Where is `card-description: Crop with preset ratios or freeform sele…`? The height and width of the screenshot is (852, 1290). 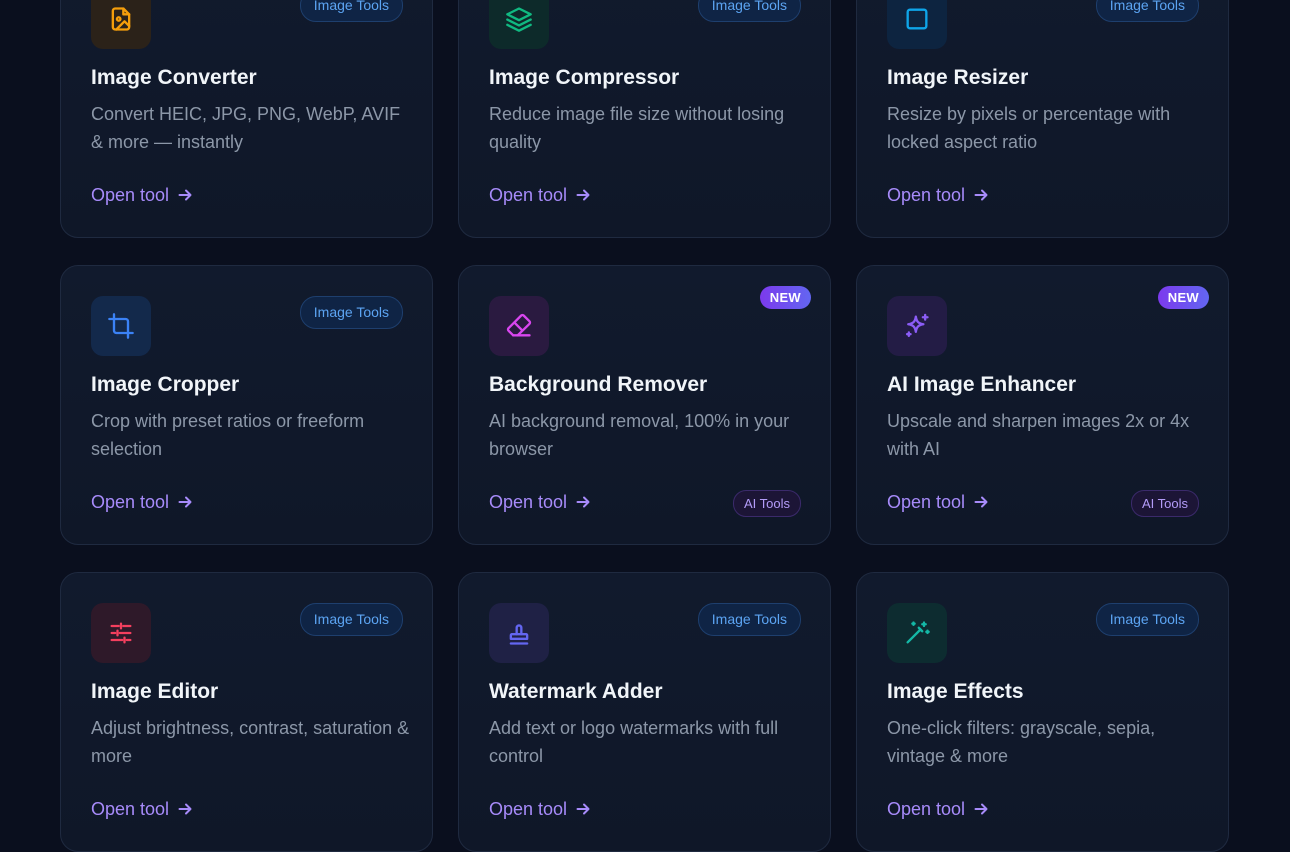 card-description: Crop with preset ratios or freeform sele… is located at coordinates (228, 435).